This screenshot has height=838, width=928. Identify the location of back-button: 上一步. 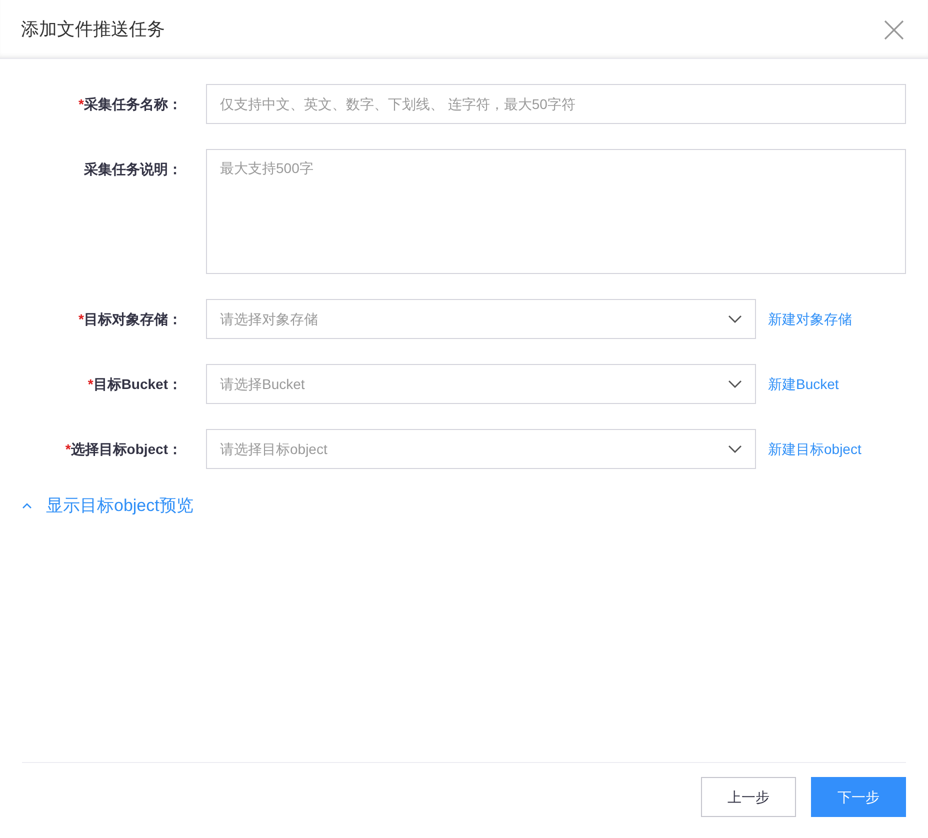
(748, 797).